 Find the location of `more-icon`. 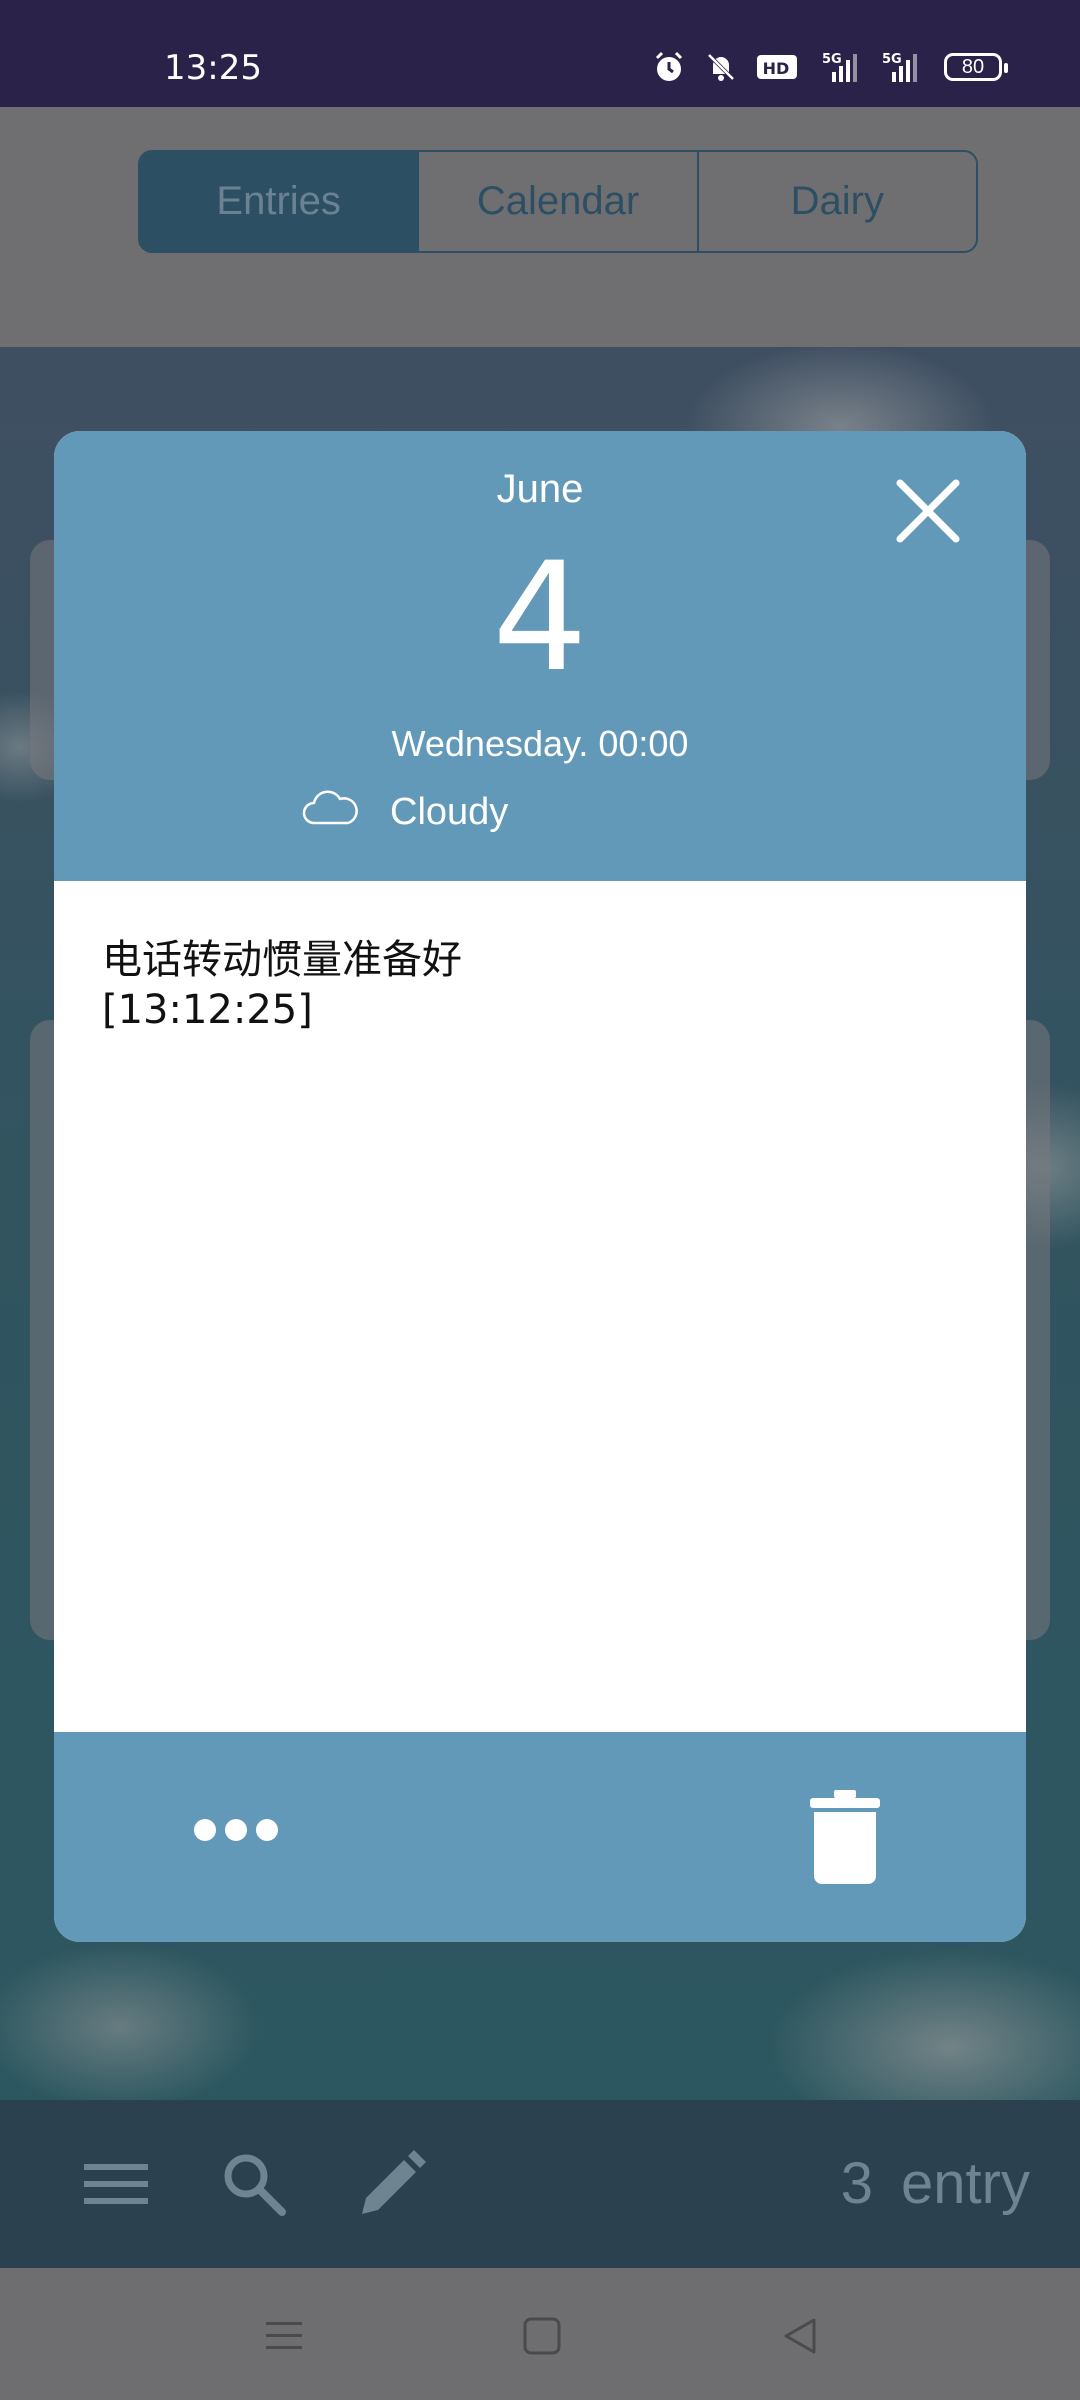

more-icon is located at coordinates (236, 1830).